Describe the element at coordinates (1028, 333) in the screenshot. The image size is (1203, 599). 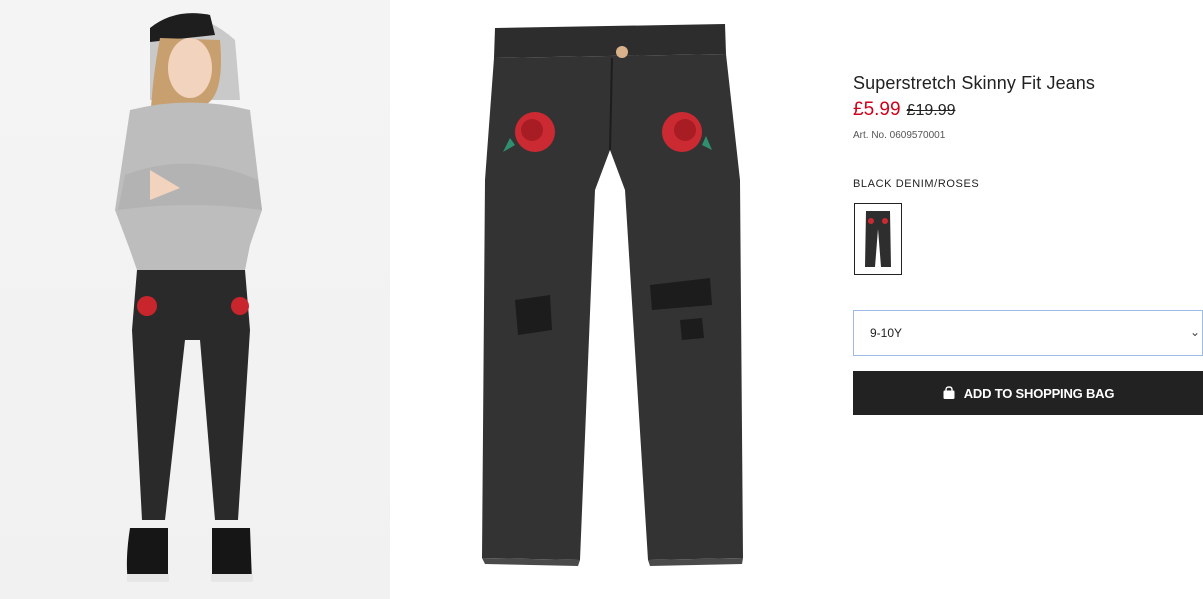
I see `size-select: 9-10Y ⌄` at that location.